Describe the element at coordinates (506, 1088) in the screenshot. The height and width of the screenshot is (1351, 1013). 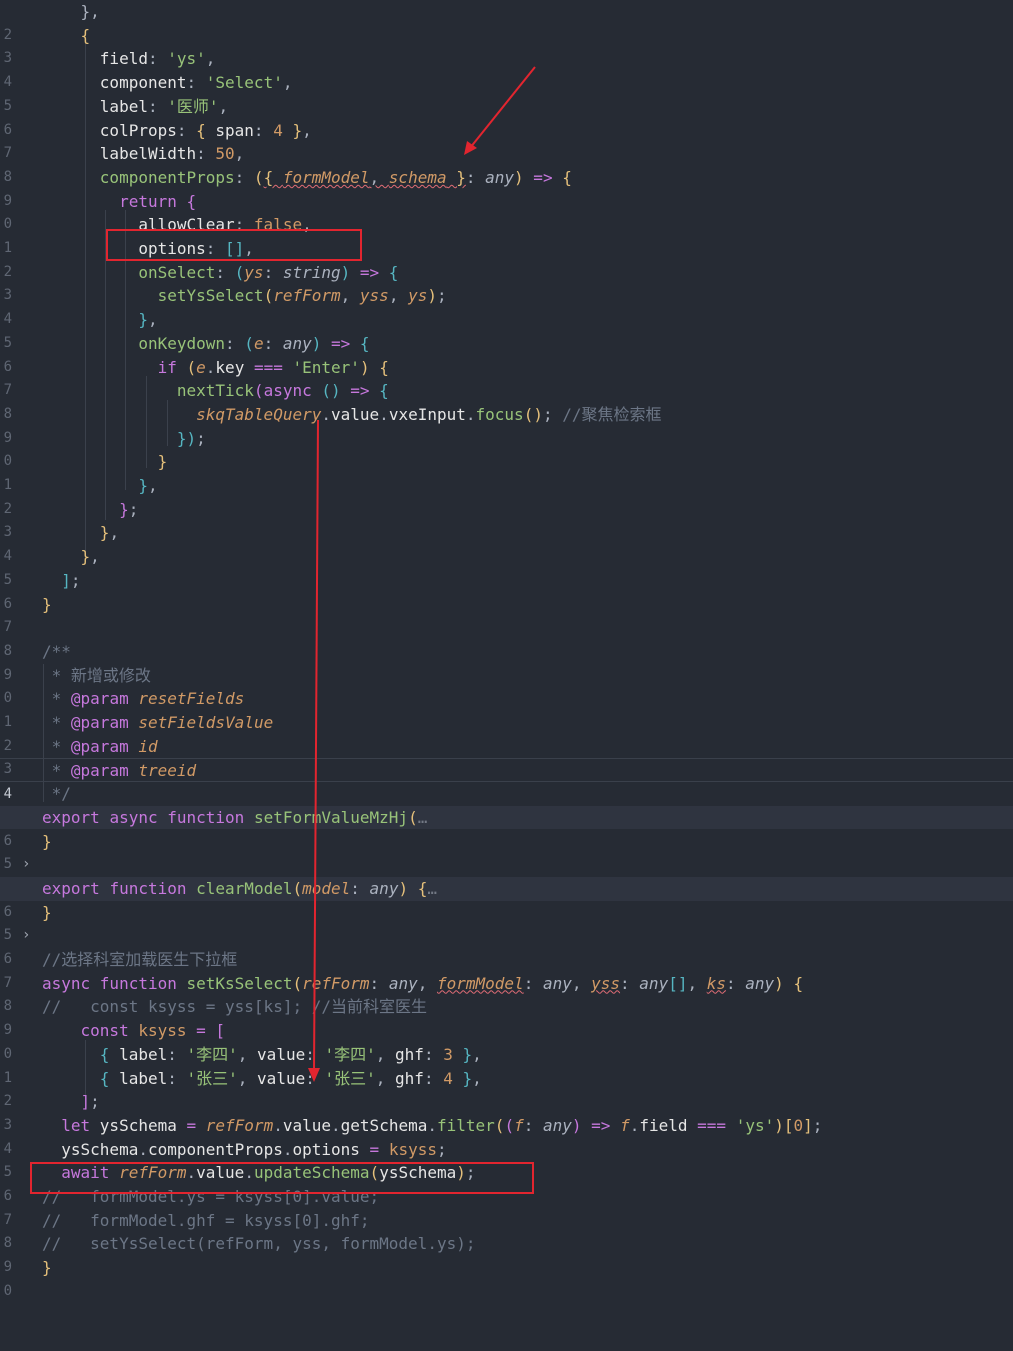
I see `code-line: 2 { label: '张三', value: '张三', ghf: 4 },` at that location.